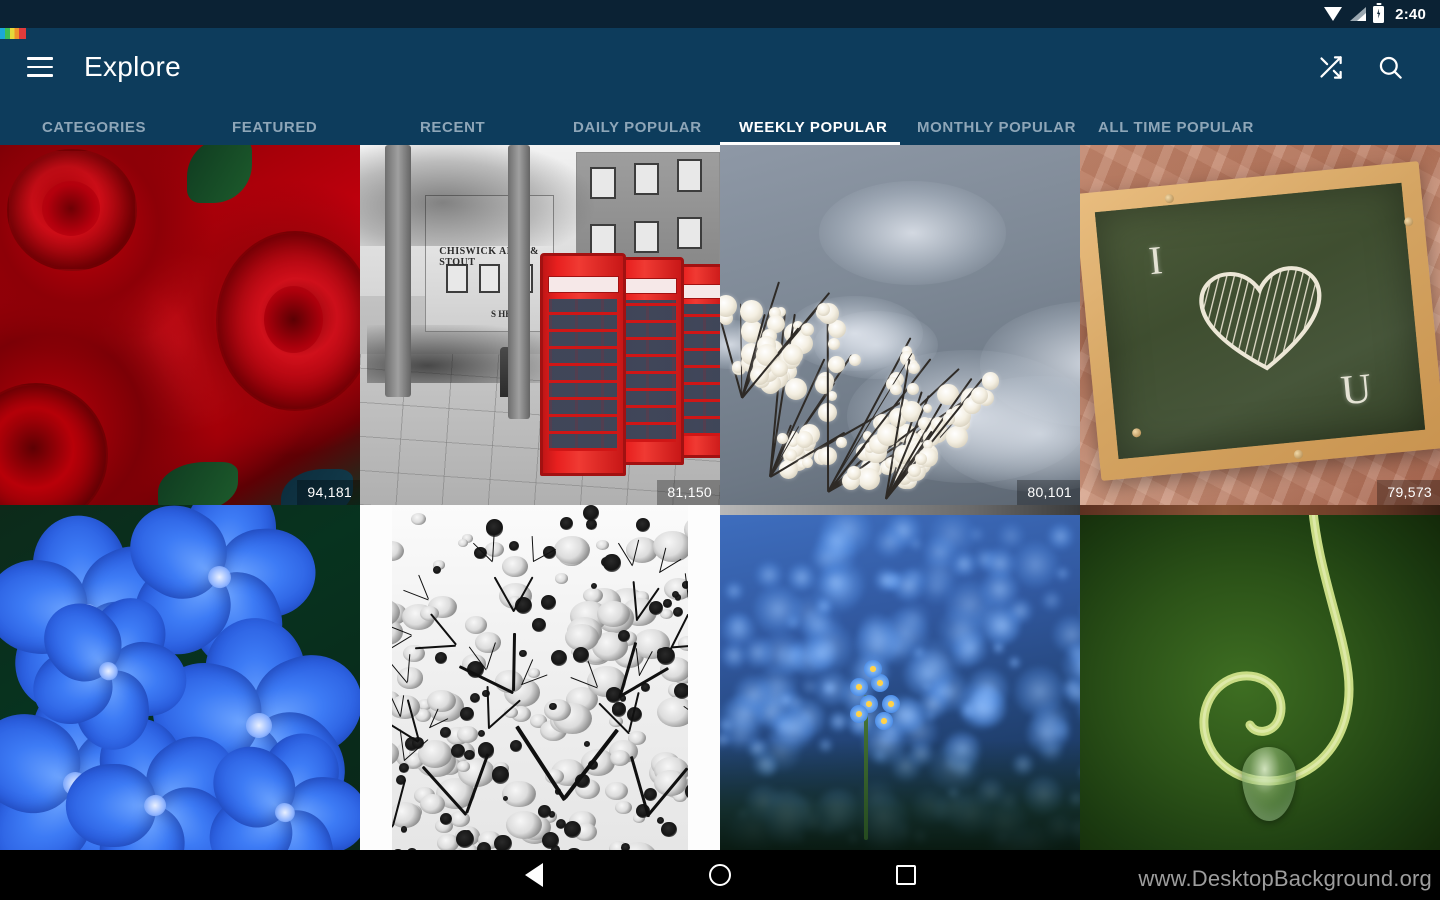 This screenshot has width=1440, height=900. Describe the element at coordinates (1263, 320) in the screenshot. I see `chalk-heart-icon` at that location.